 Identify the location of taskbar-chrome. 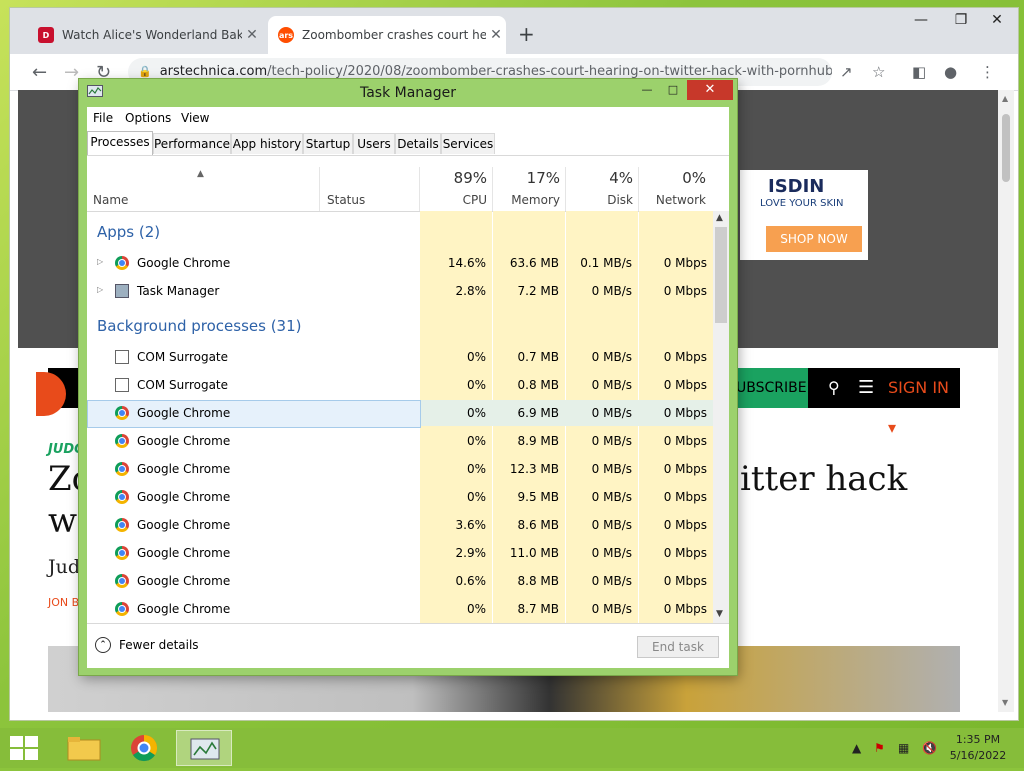
(144, 748).